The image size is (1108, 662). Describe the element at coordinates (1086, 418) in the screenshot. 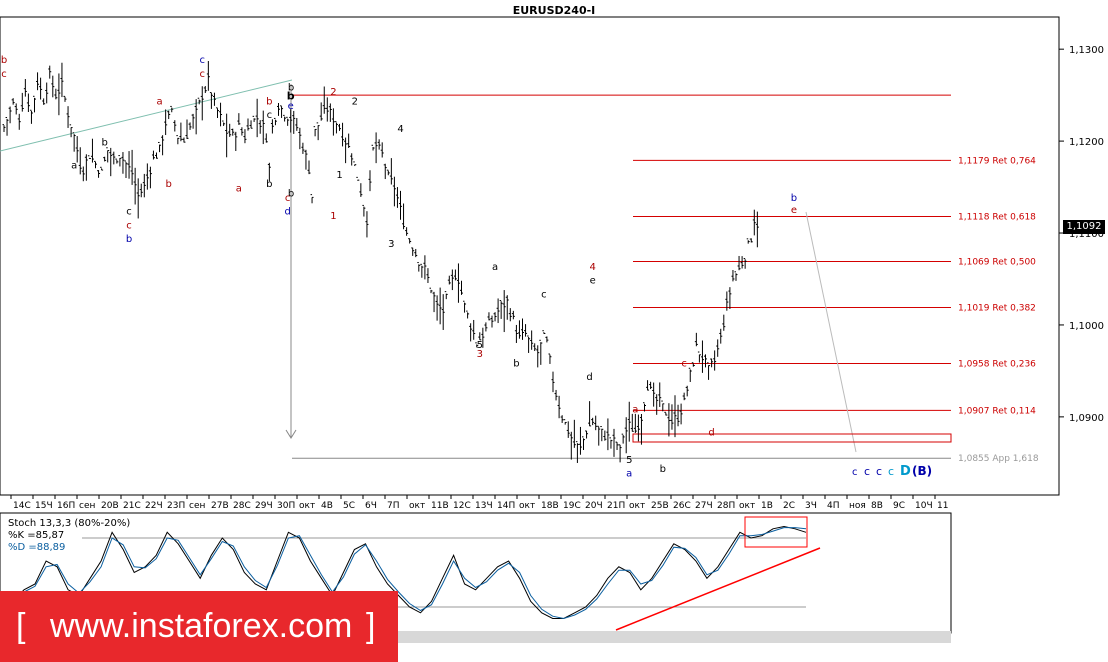

I see `price-tick-label: 1,0900` at that location.